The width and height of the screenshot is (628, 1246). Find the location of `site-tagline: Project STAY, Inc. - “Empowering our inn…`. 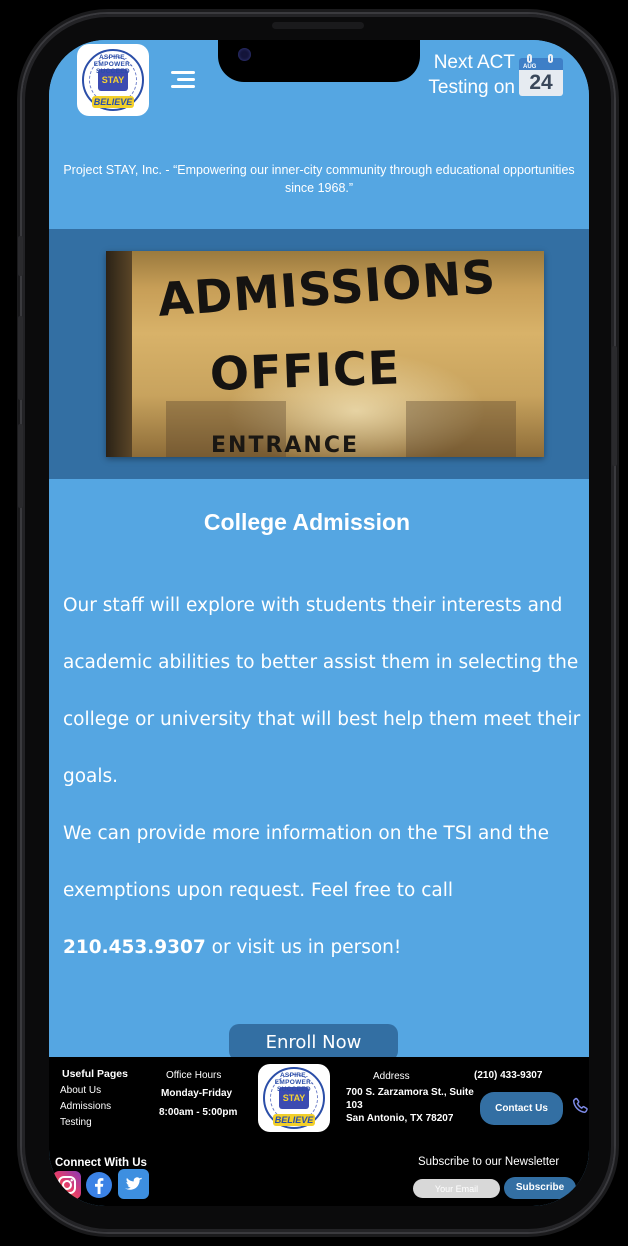

site-tagline: Project STAY, Inc. - “Empowering our inn… is located at coordinates (319, 179).